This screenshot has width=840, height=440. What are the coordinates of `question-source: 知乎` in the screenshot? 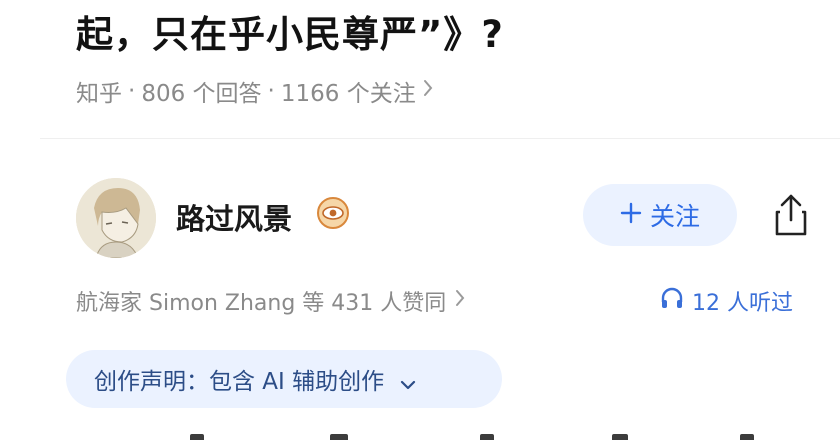 It's located at (99, 94).